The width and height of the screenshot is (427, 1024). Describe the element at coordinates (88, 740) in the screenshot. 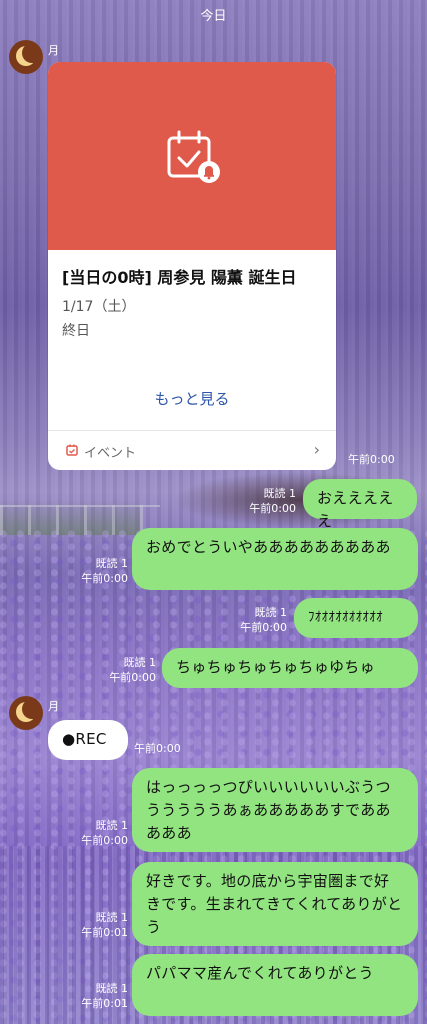

I see `incoming-message-bubble: ●REC` at that location.